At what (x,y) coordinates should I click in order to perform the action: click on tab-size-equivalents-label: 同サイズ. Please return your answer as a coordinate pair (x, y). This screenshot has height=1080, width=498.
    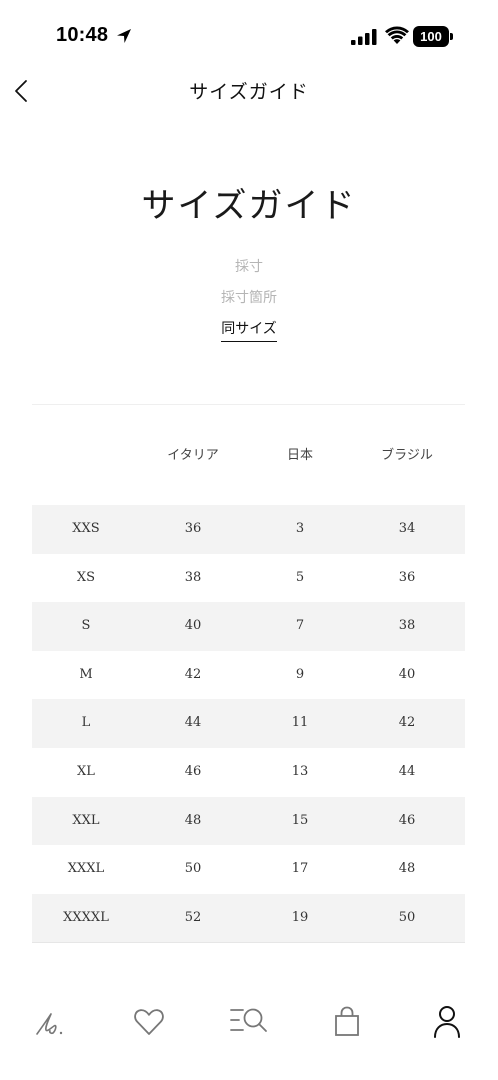
    Looking at the image, I should click on (249, 330).